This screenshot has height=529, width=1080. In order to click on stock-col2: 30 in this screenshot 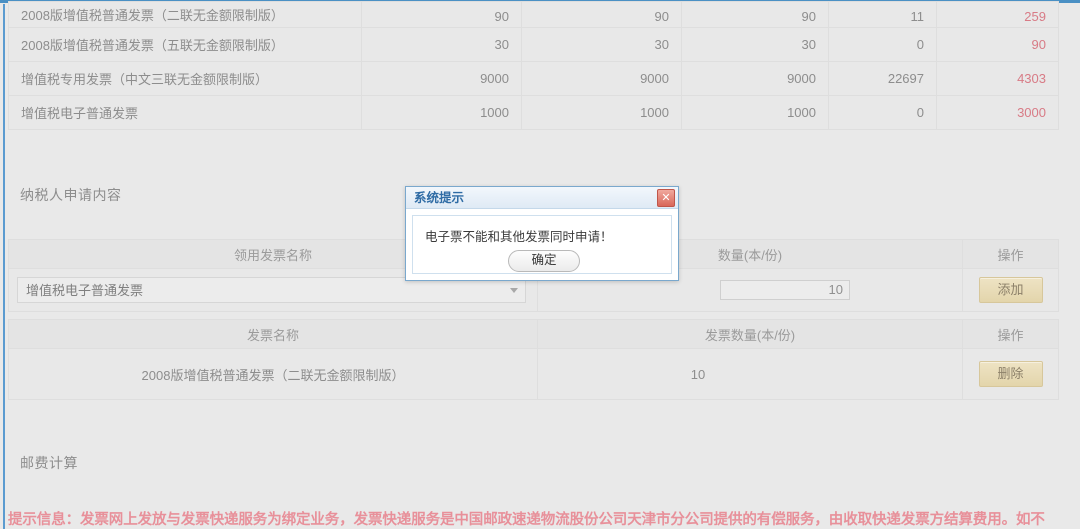, I will do `click(601, 44)`.